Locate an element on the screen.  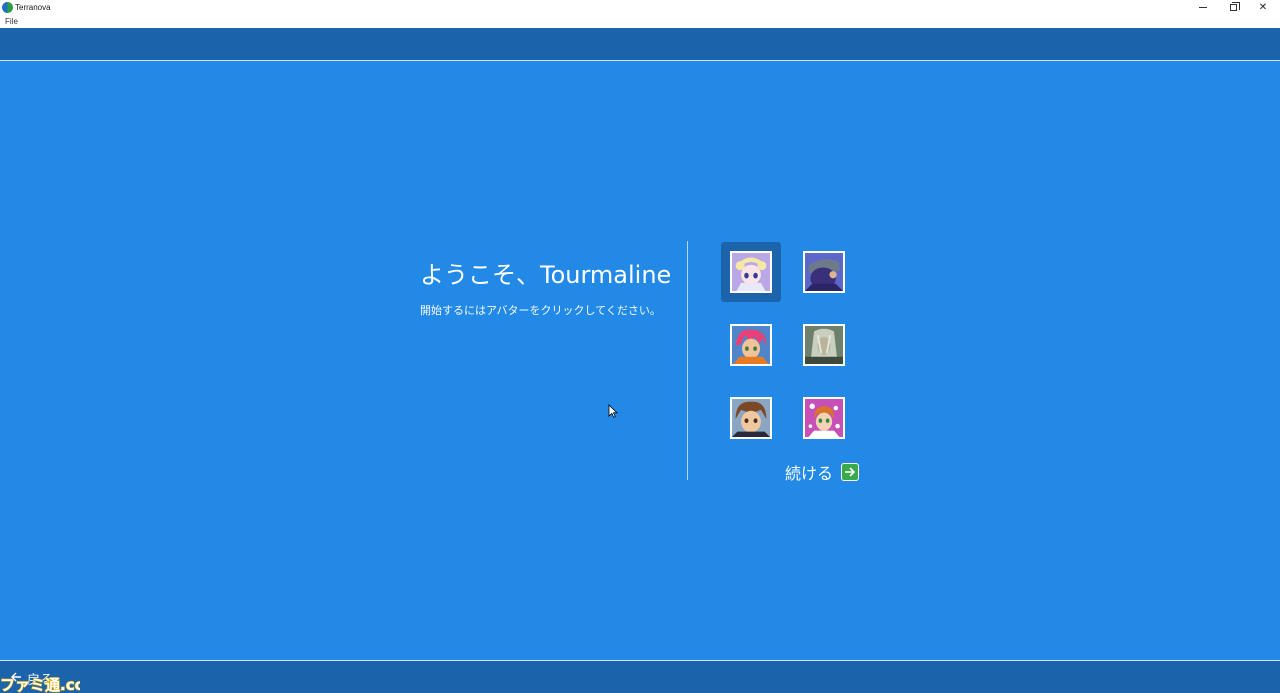
mouse-cursor-icon is located at coordinates (613, 411).